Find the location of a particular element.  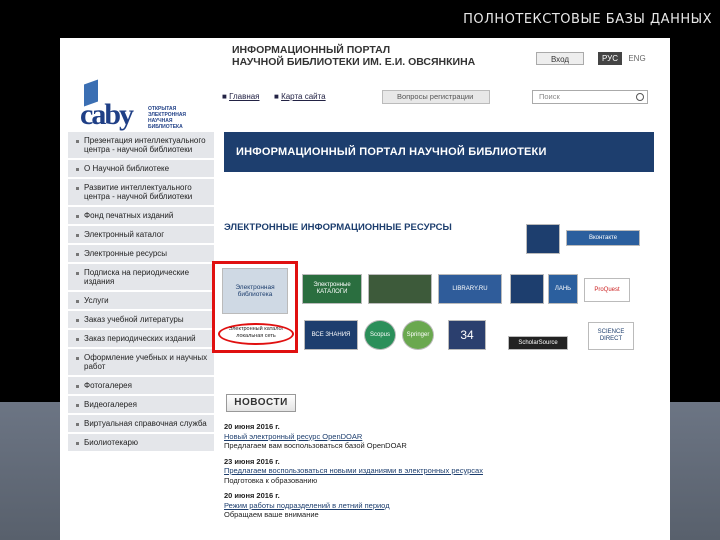

search-icon is located at coordinates (640, 97).